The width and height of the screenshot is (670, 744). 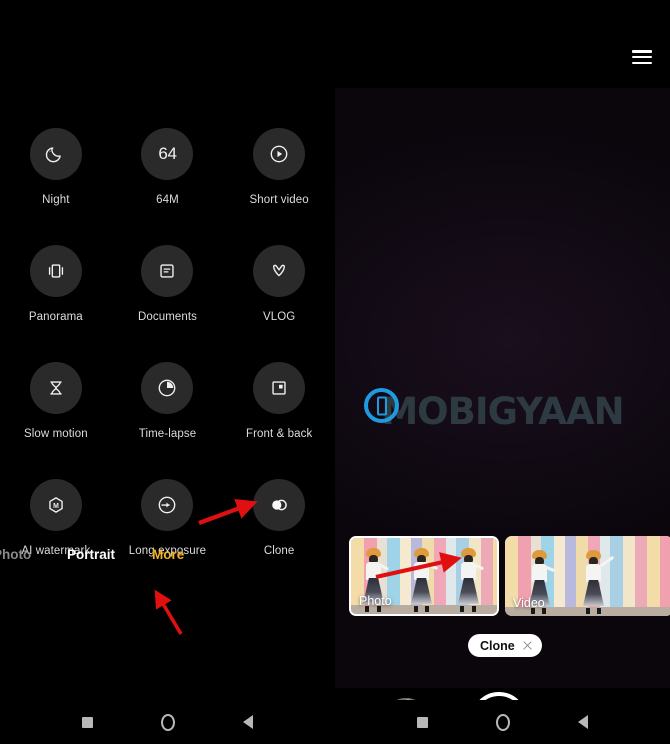 I want to click on mode-ai-watermark: M AI watermark, so click(x=56, y=518).